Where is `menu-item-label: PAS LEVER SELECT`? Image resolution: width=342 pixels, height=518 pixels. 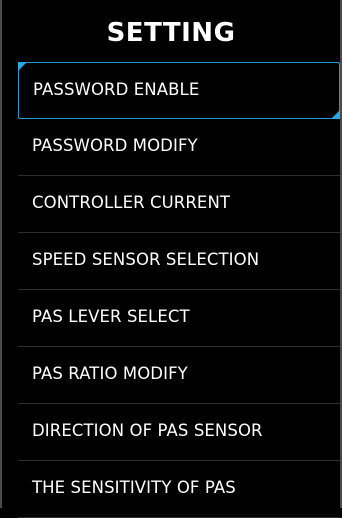
menu-item-label: PAS LEVER SELECT is located at coordinates (111, 316).